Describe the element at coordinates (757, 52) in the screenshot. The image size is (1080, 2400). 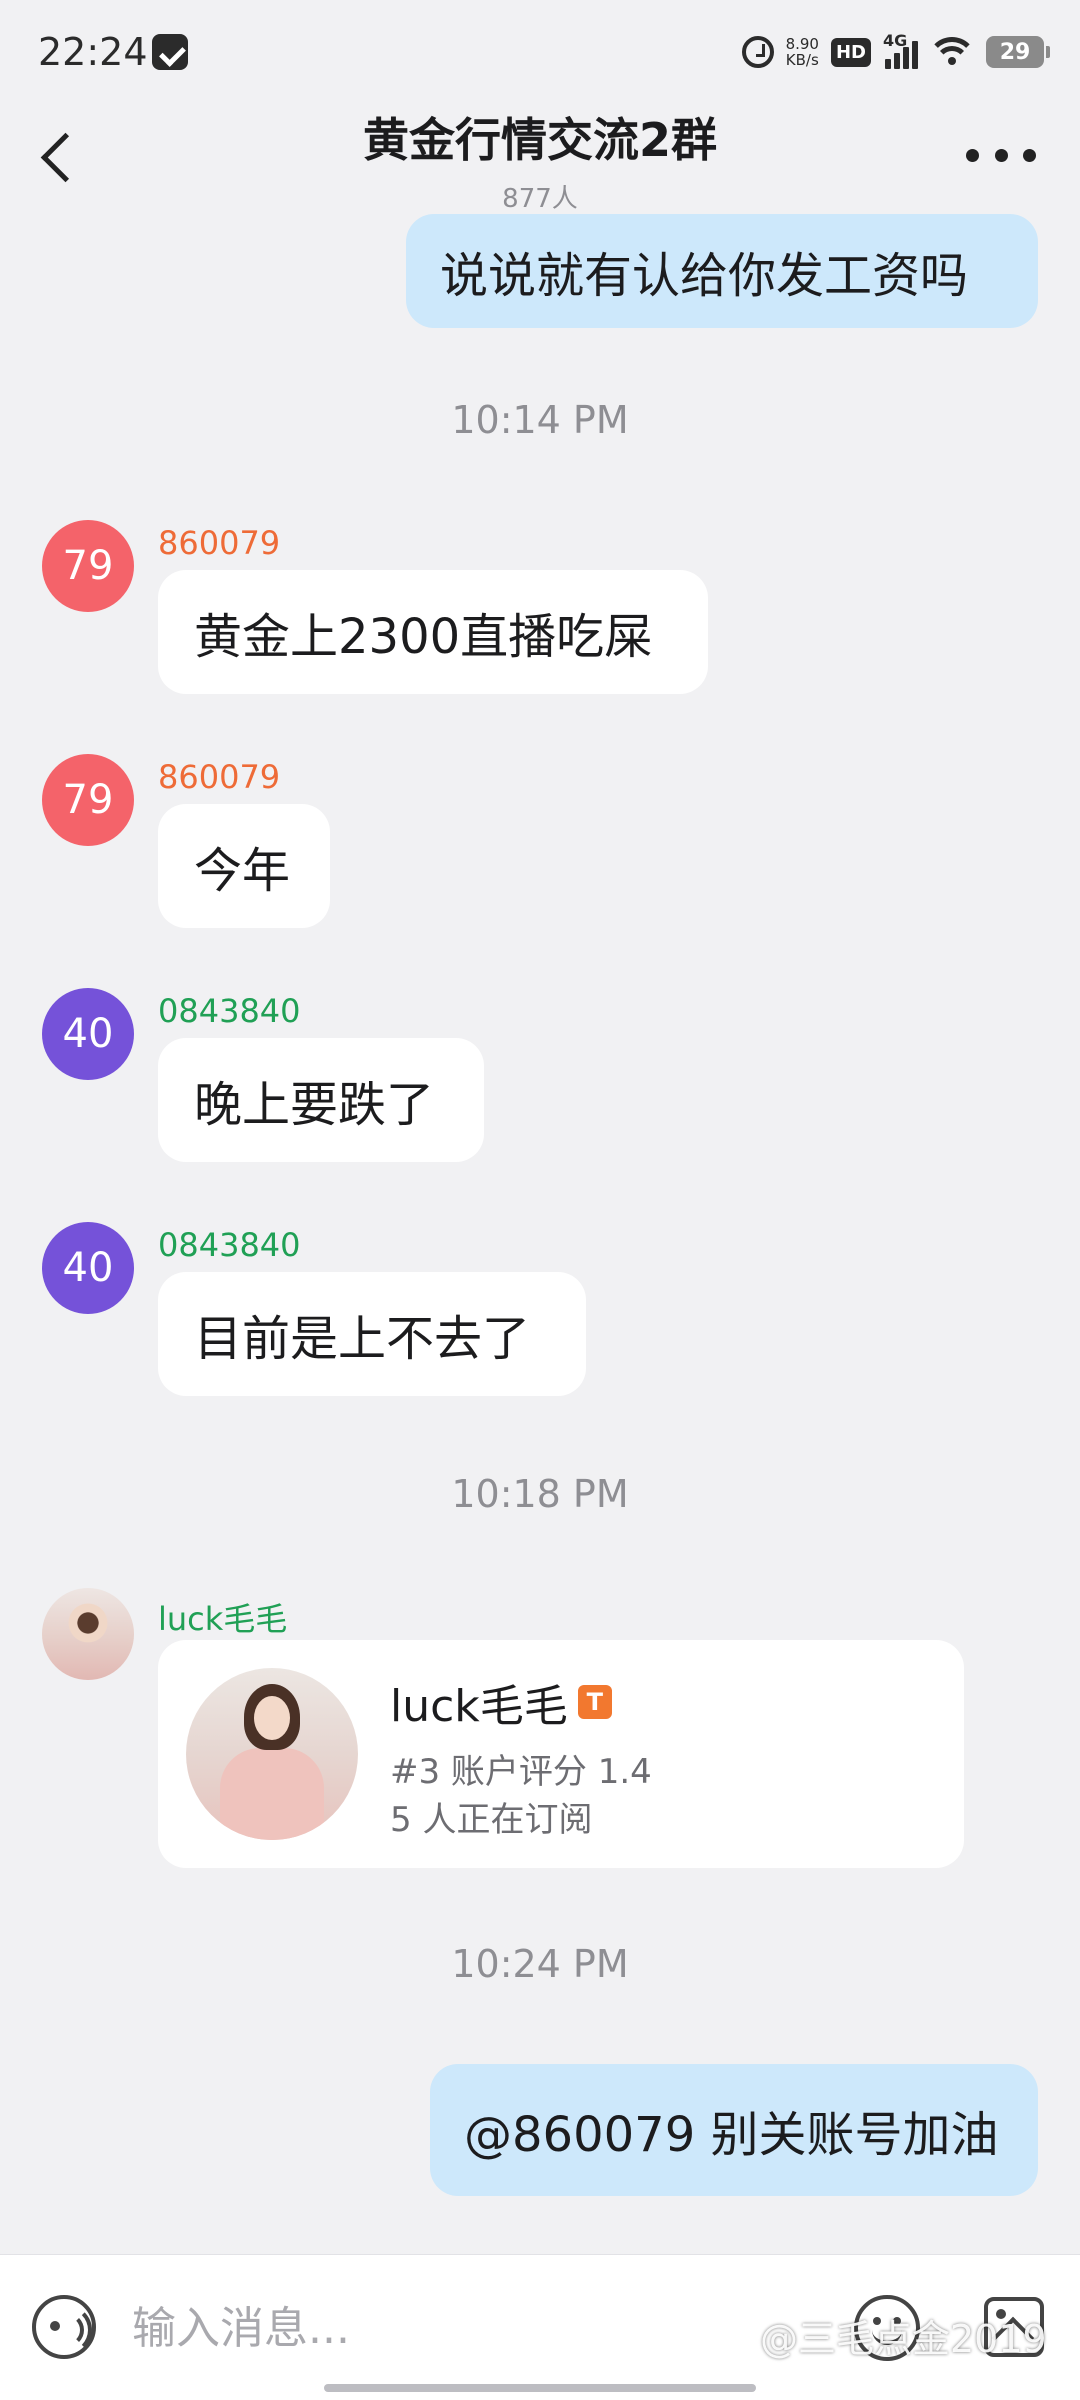
I see `alarm-icon` at that location.